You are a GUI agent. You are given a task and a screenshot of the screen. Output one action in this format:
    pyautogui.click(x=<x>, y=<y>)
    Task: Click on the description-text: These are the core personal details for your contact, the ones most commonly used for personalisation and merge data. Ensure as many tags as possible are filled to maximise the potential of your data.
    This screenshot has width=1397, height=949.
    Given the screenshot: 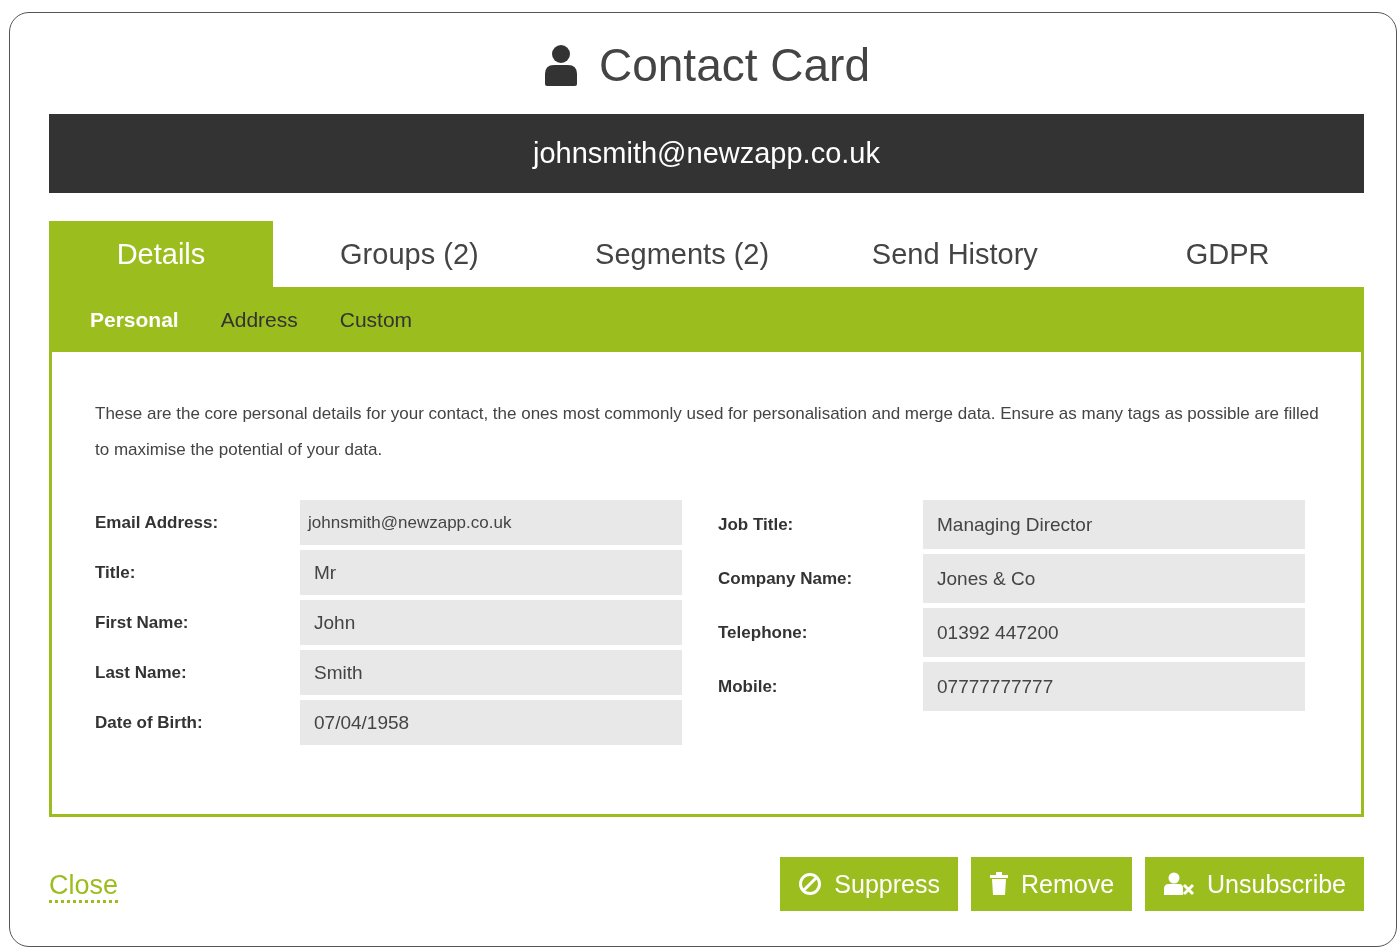 What is the action you would take?
    pyautogui.click(x=707, y=432)
    